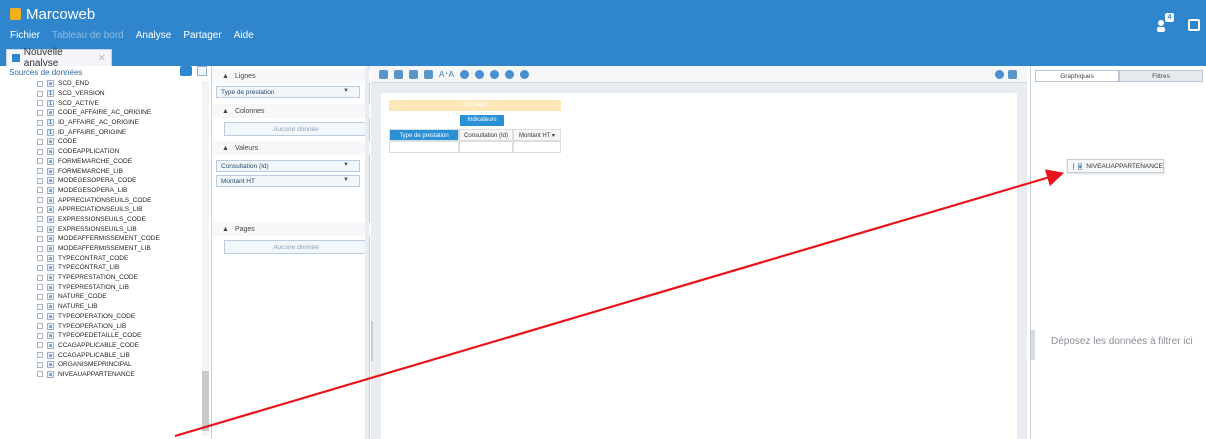  I want to click on totals-icon, so click(428, 74).